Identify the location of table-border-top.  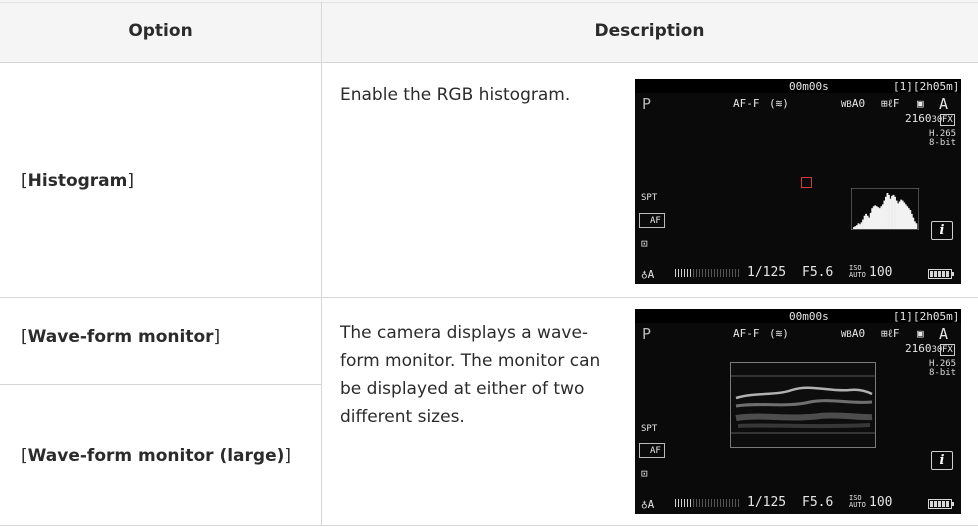
(489, 2).